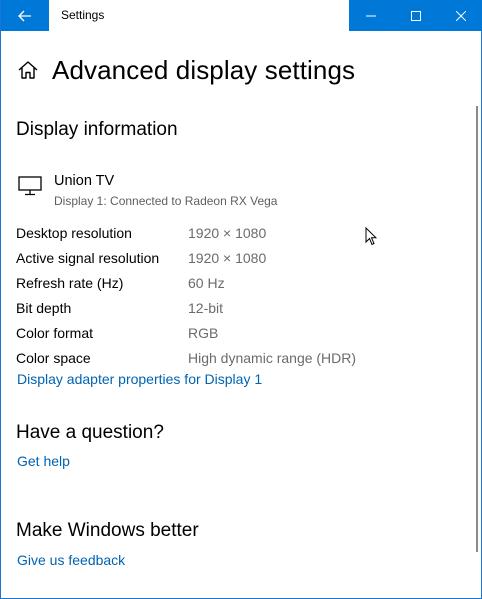 Image resolution: width=482 pixels, height=599 pixels. Describe the element at coordinates (186, 257) in the screenshot. I see `info-row-active-signal-resolution: Active signal resolution 1920 × 1080` at that location.